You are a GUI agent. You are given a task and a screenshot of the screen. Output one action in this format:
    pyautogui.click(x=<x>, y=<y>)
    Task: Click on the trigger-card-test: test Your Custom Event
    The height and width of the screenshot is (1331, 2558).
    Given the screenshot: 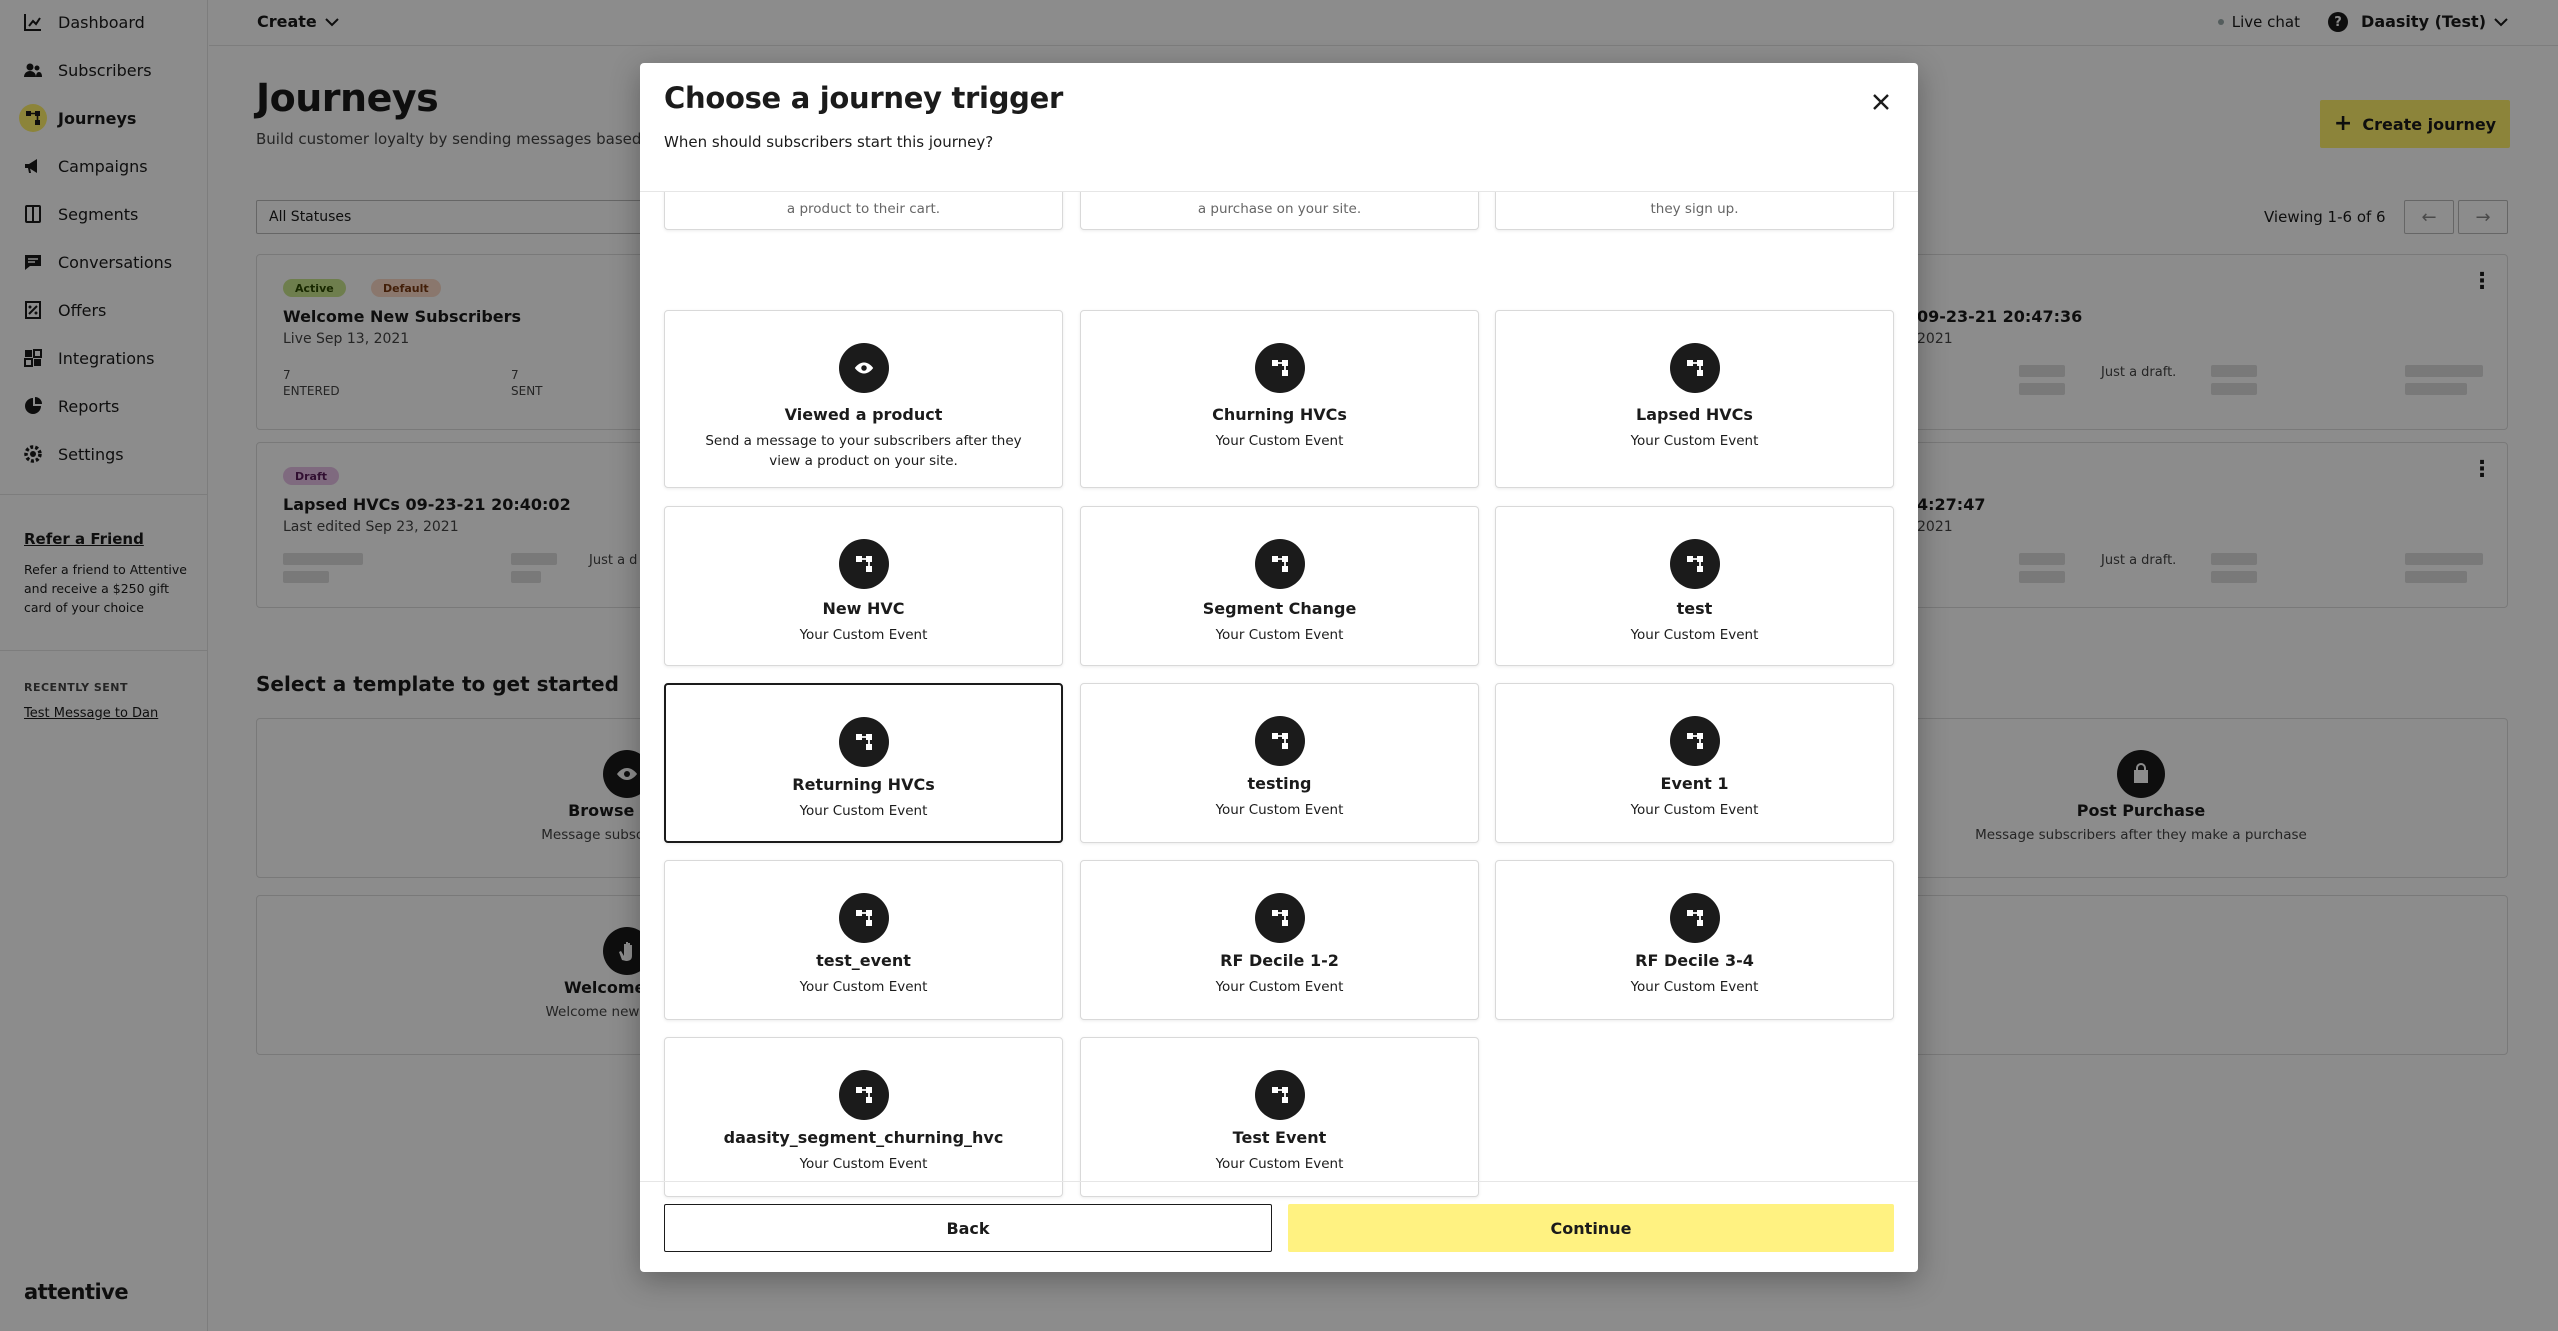 What is the action you would take?
    pyautogui.click(x=1694, y=586)
    